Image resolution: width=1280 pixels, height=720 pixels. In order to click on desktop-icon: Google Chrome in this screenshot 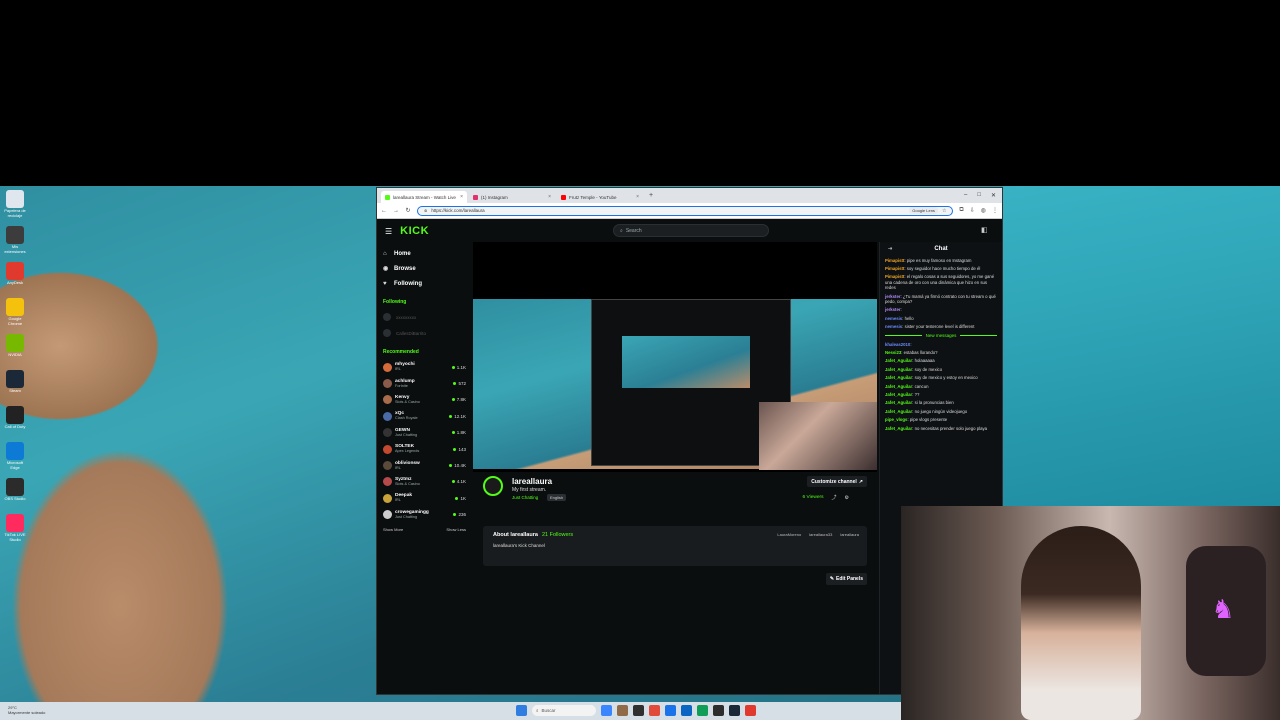, I will do `click(15, 312)`.